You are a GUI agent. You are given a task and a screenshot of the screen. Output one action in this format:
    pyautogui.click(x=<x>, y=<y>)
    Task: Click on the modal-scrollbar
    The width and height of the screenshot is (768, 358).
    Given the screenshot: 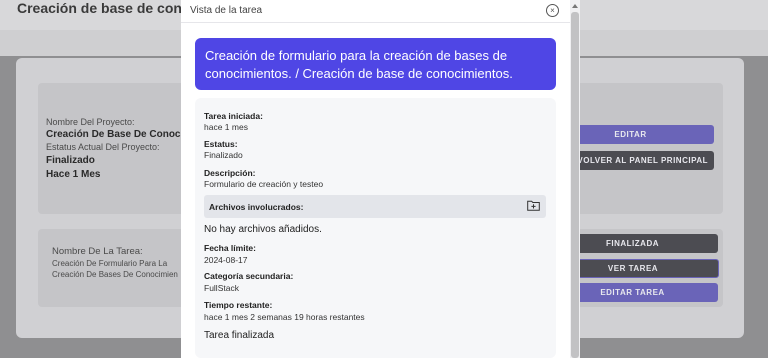 What is the action you would take?
    pyautogui.click(x=575, y=179)
    